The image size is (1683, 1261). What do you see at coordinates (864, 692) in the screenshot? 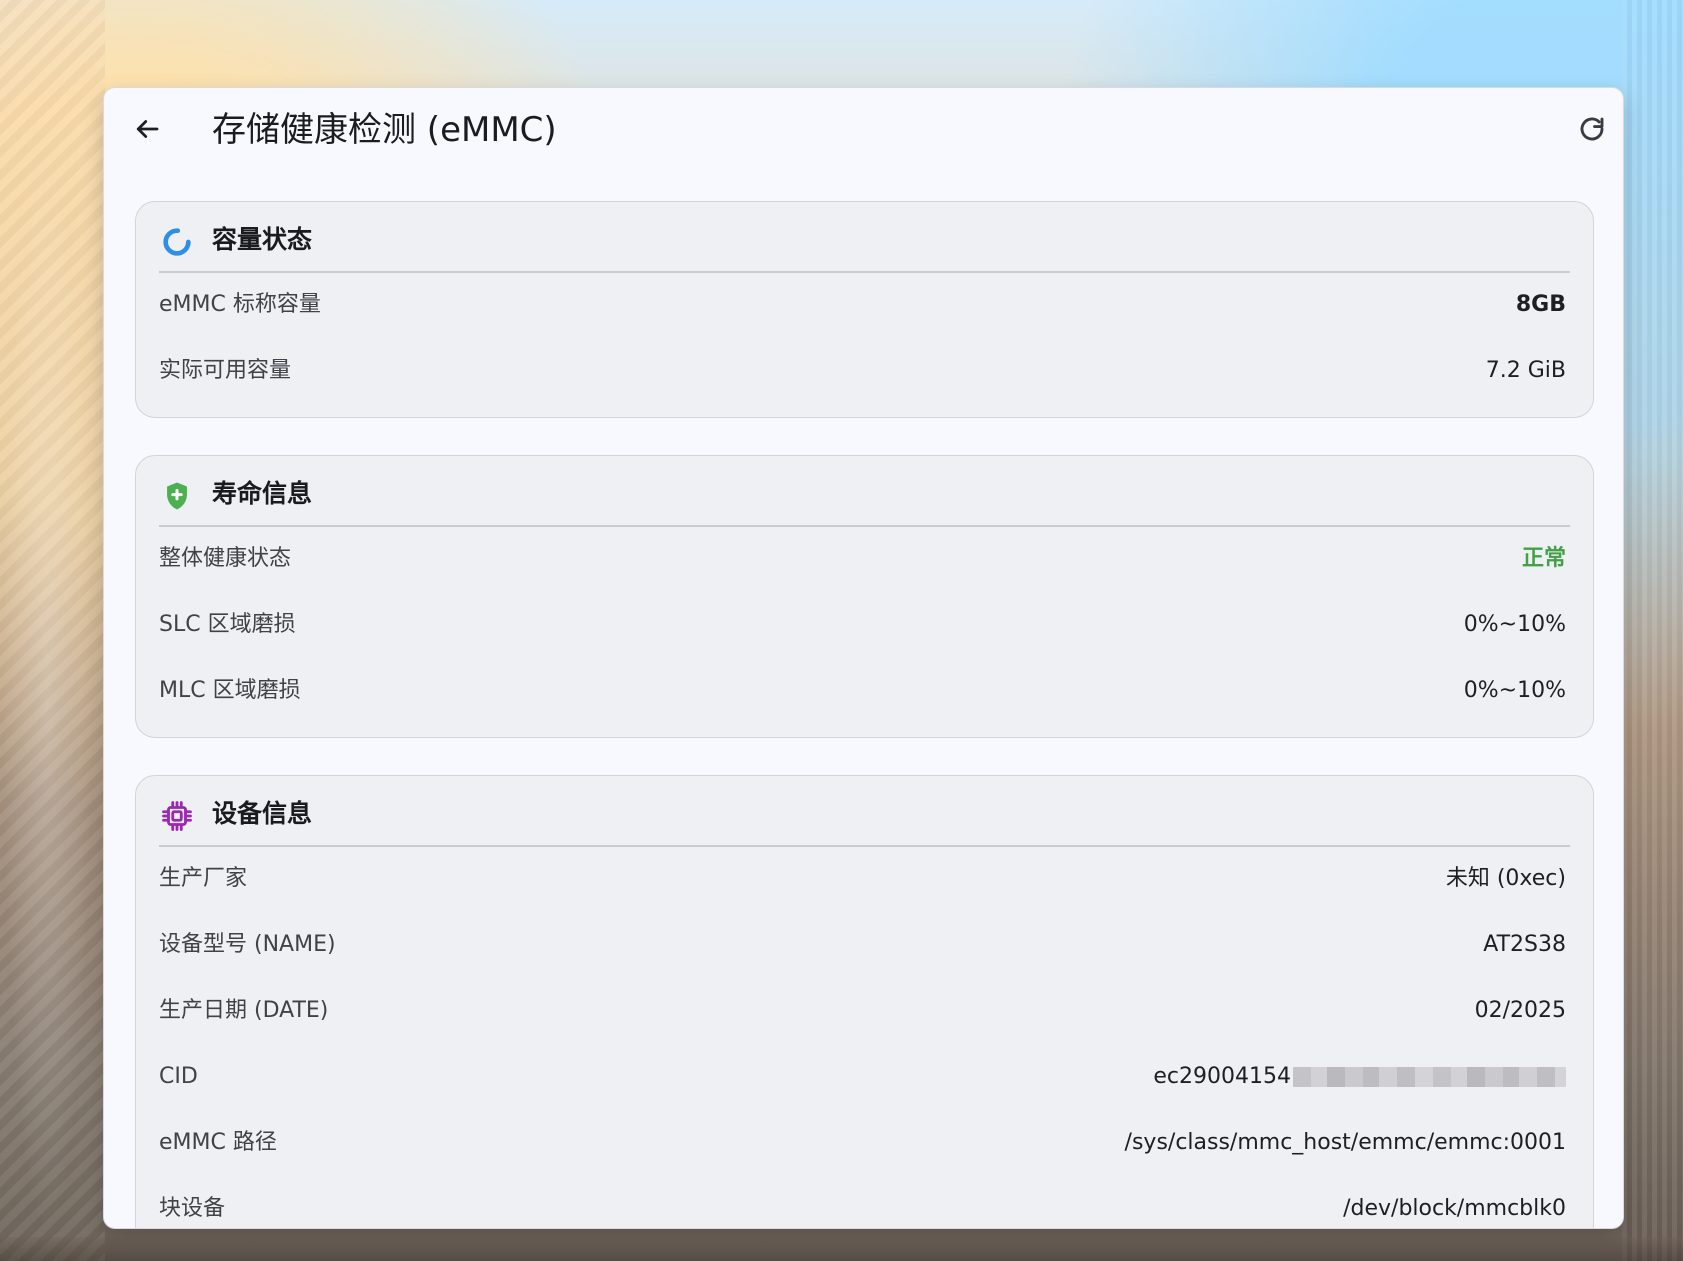
I see `life-row-mlc: MLC 区域磨损 0%~10%` at bounding box center [864, 692].